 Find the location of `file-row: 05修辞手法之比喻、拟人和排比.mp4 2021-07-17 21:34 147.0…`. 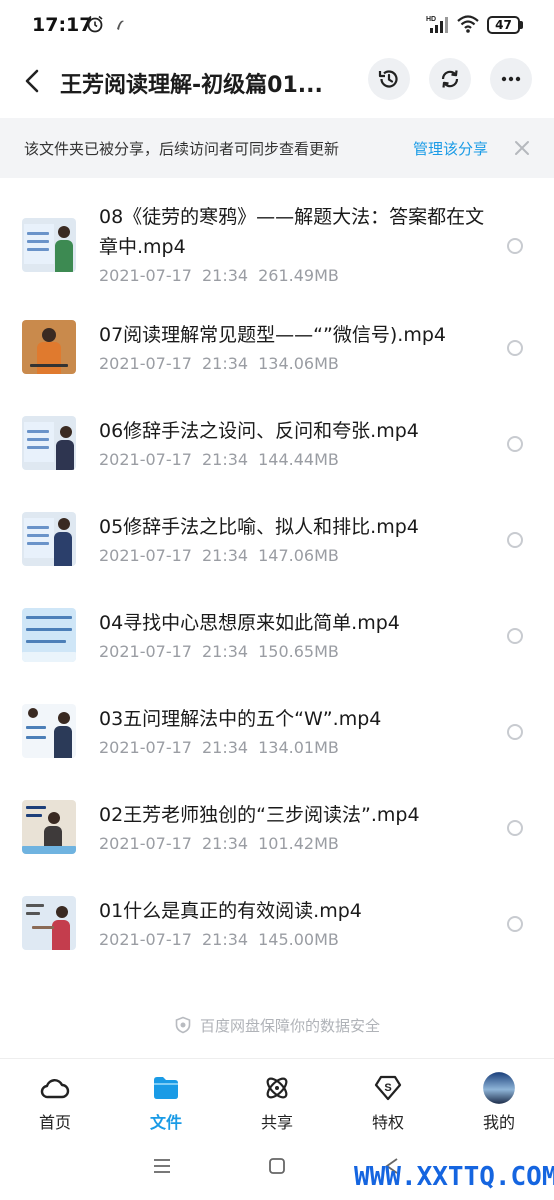

file-row: 05修辞手法之比喻、拟人和排比.mp4 2021-07-17 21:34 147.0… is located at coordinates (277, 550).